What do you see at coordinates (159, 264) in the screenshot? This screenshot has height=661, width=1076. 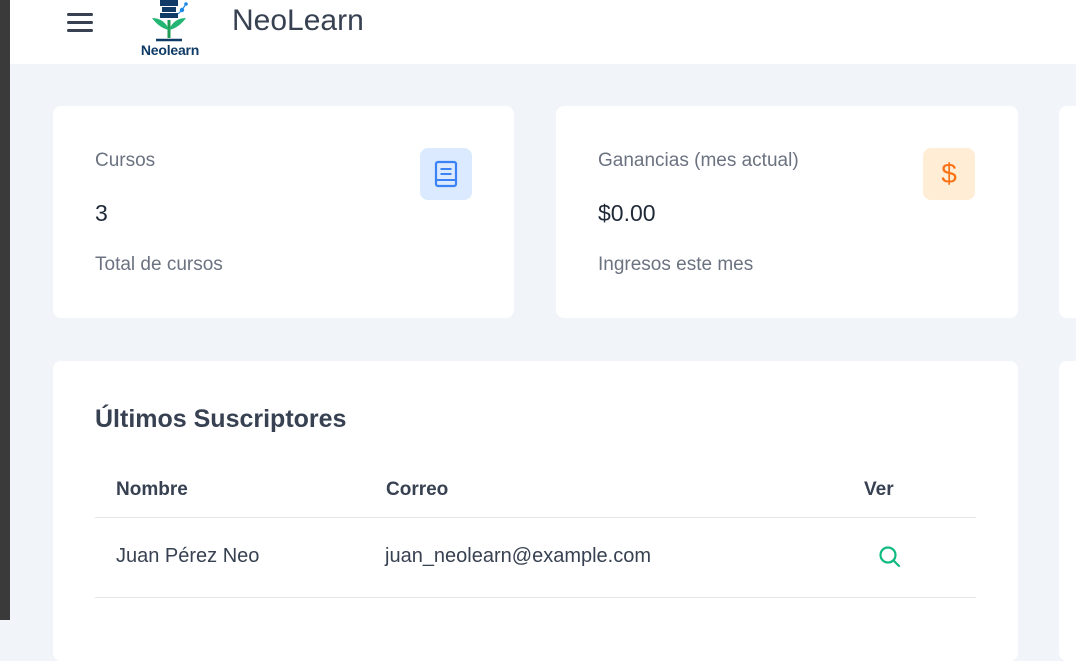 I see `stat-subtitle: Total de cursos` at bounding box center [159, 264].